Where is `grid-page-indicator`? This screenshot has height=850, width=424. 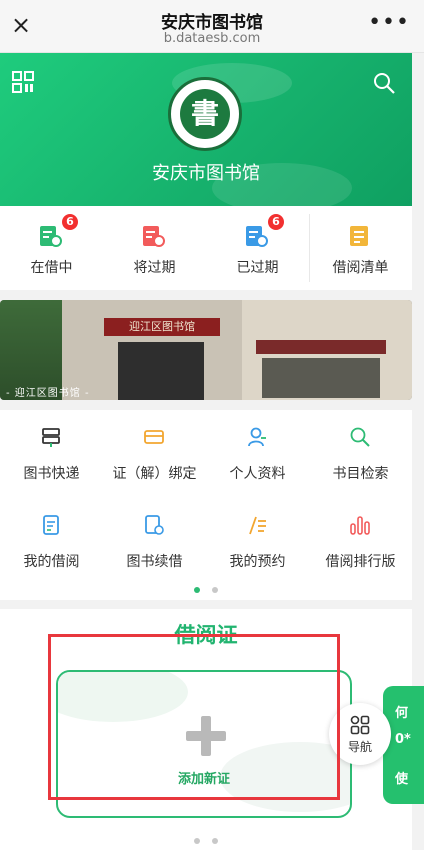 grid-page-indicator is located at coordinates (206, 587).